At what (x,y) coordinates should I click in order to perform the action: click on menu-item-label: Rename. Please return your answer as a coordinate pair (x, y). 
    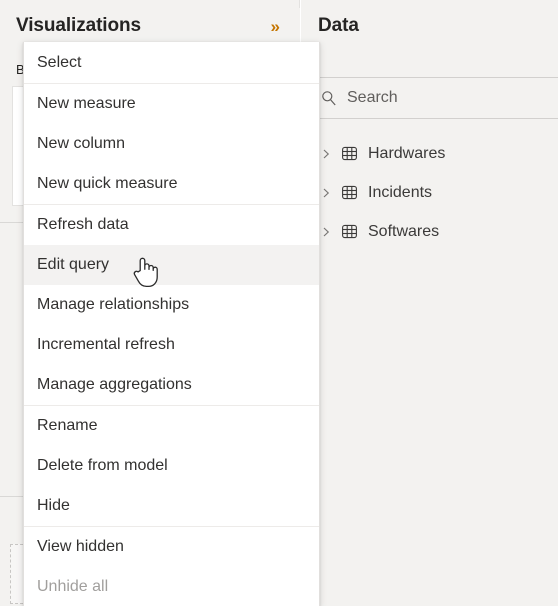
    Looking at the image, I should click on (67, 425).